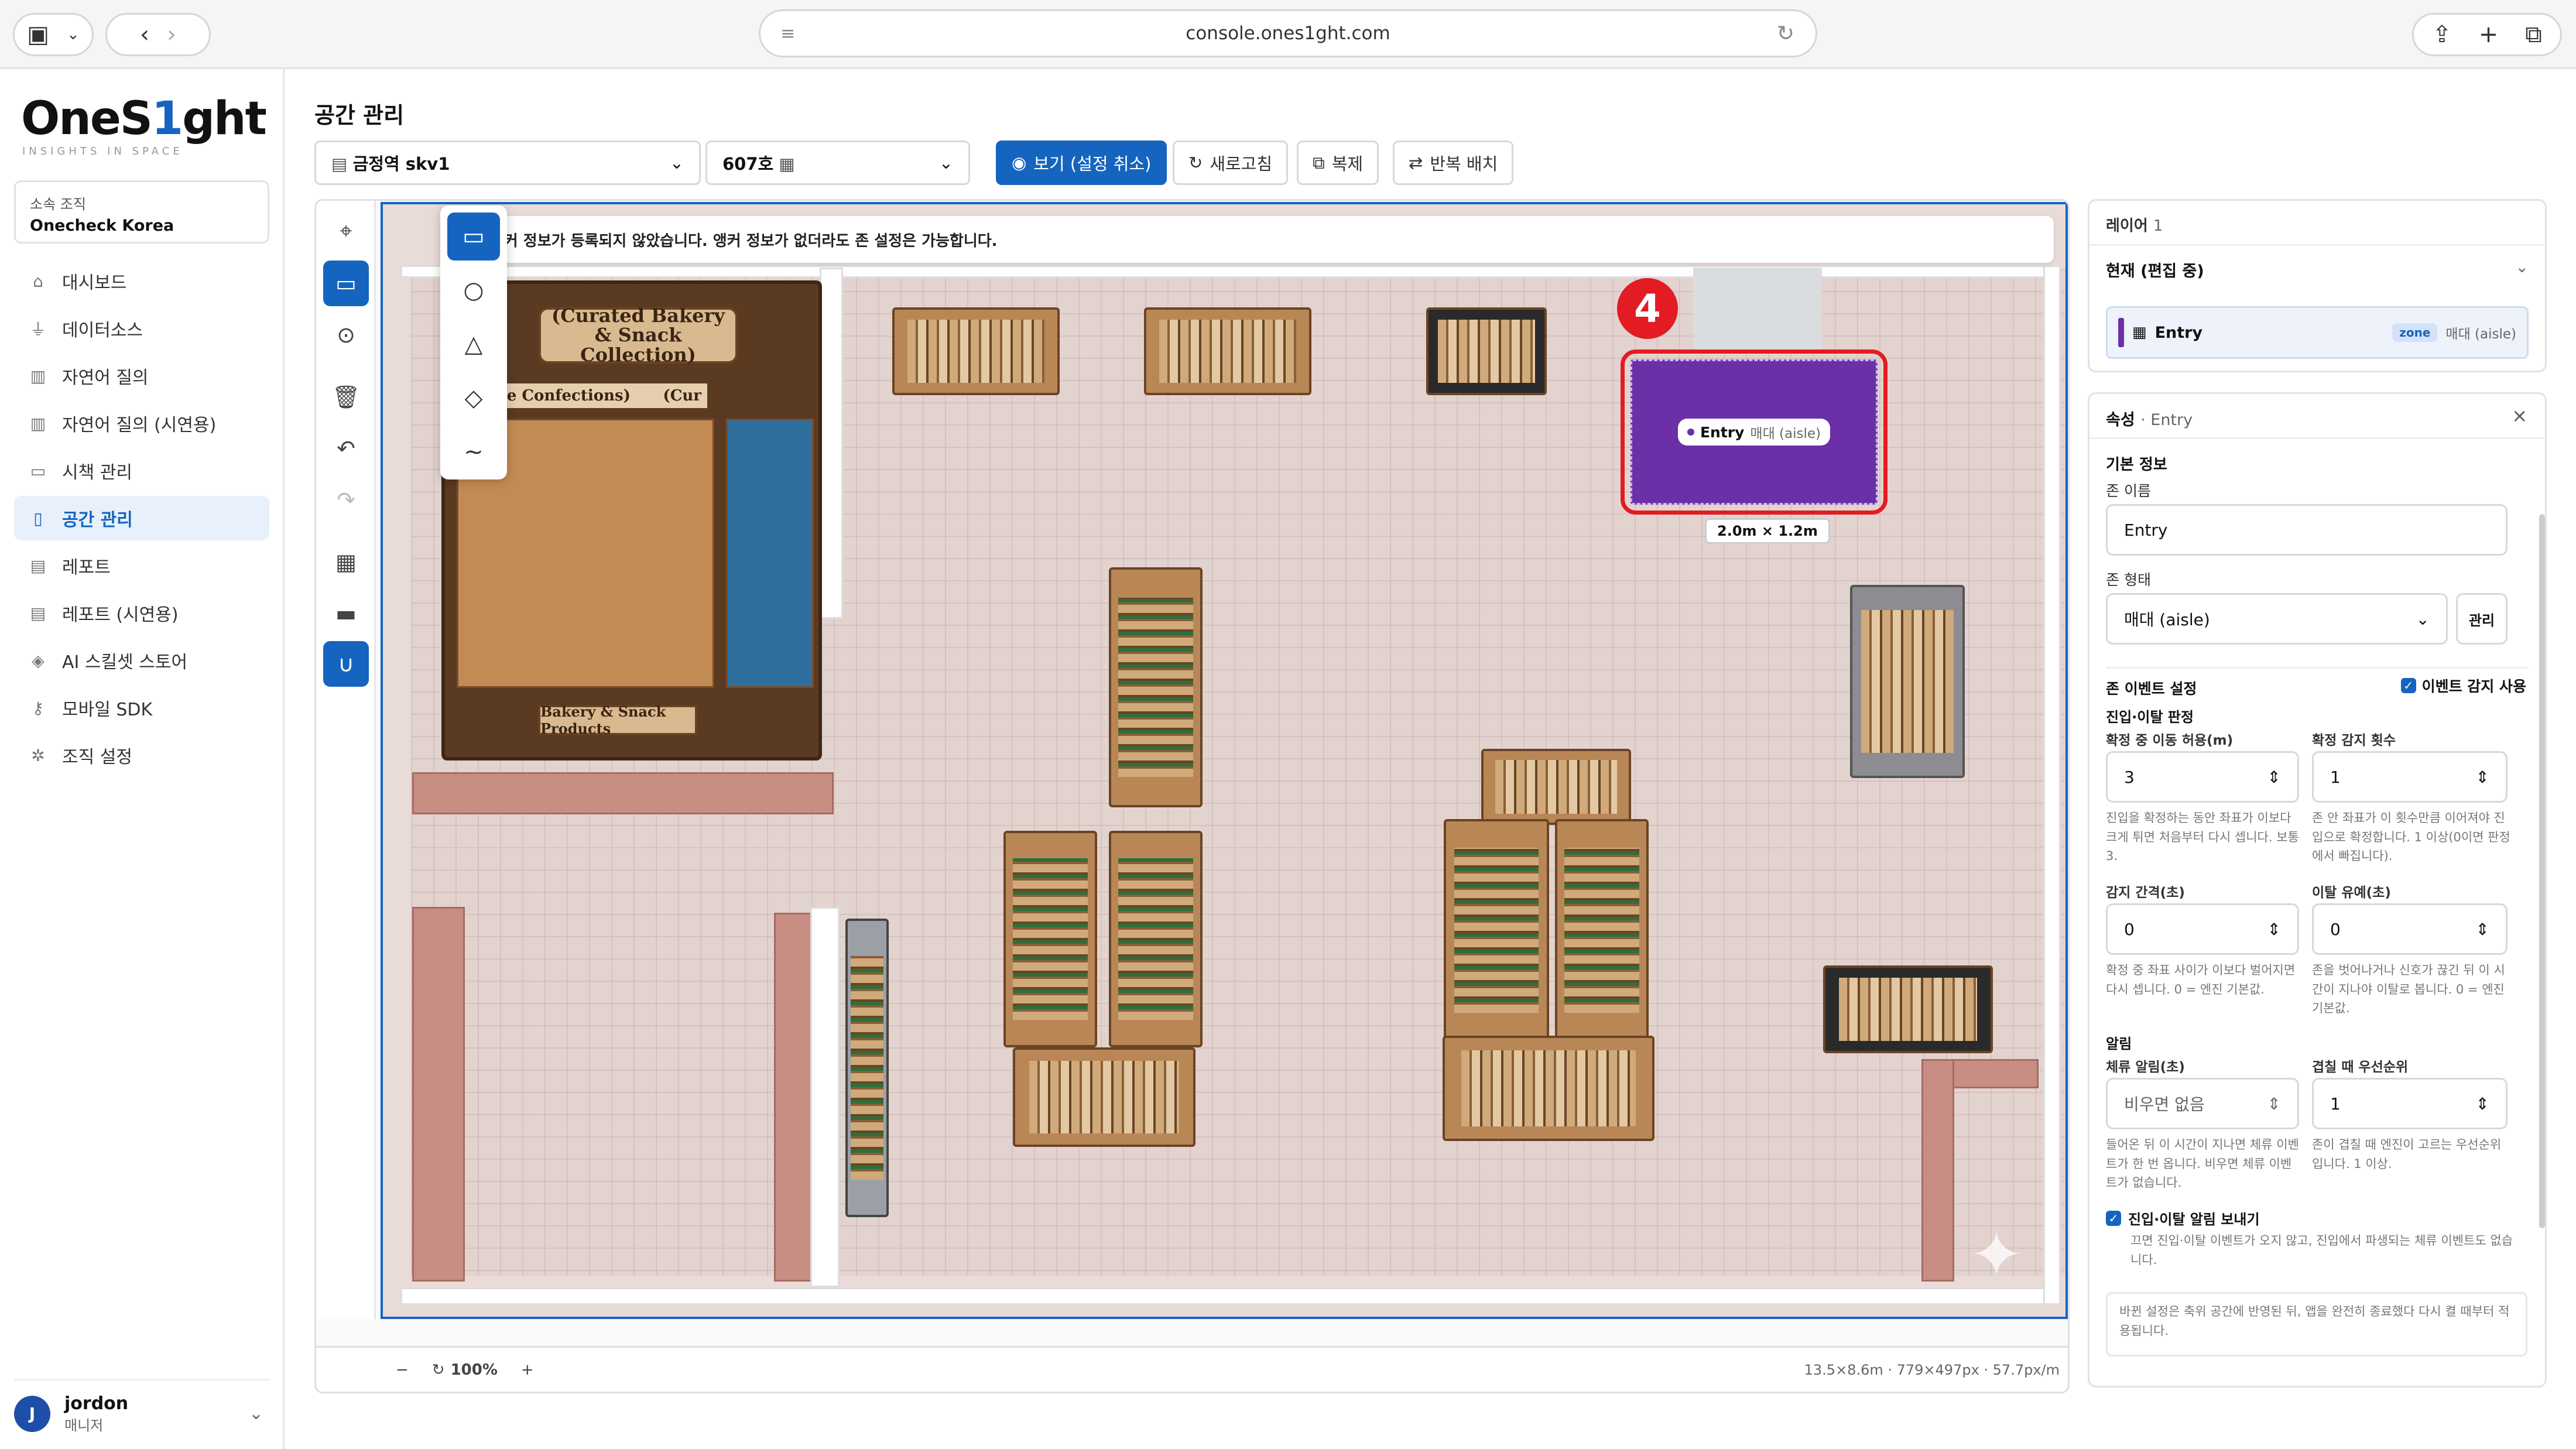  What do you see at coordinates (38, 755) in the screenshot?
I see `gear-icon: ✲` at bounding box center [38, 755].